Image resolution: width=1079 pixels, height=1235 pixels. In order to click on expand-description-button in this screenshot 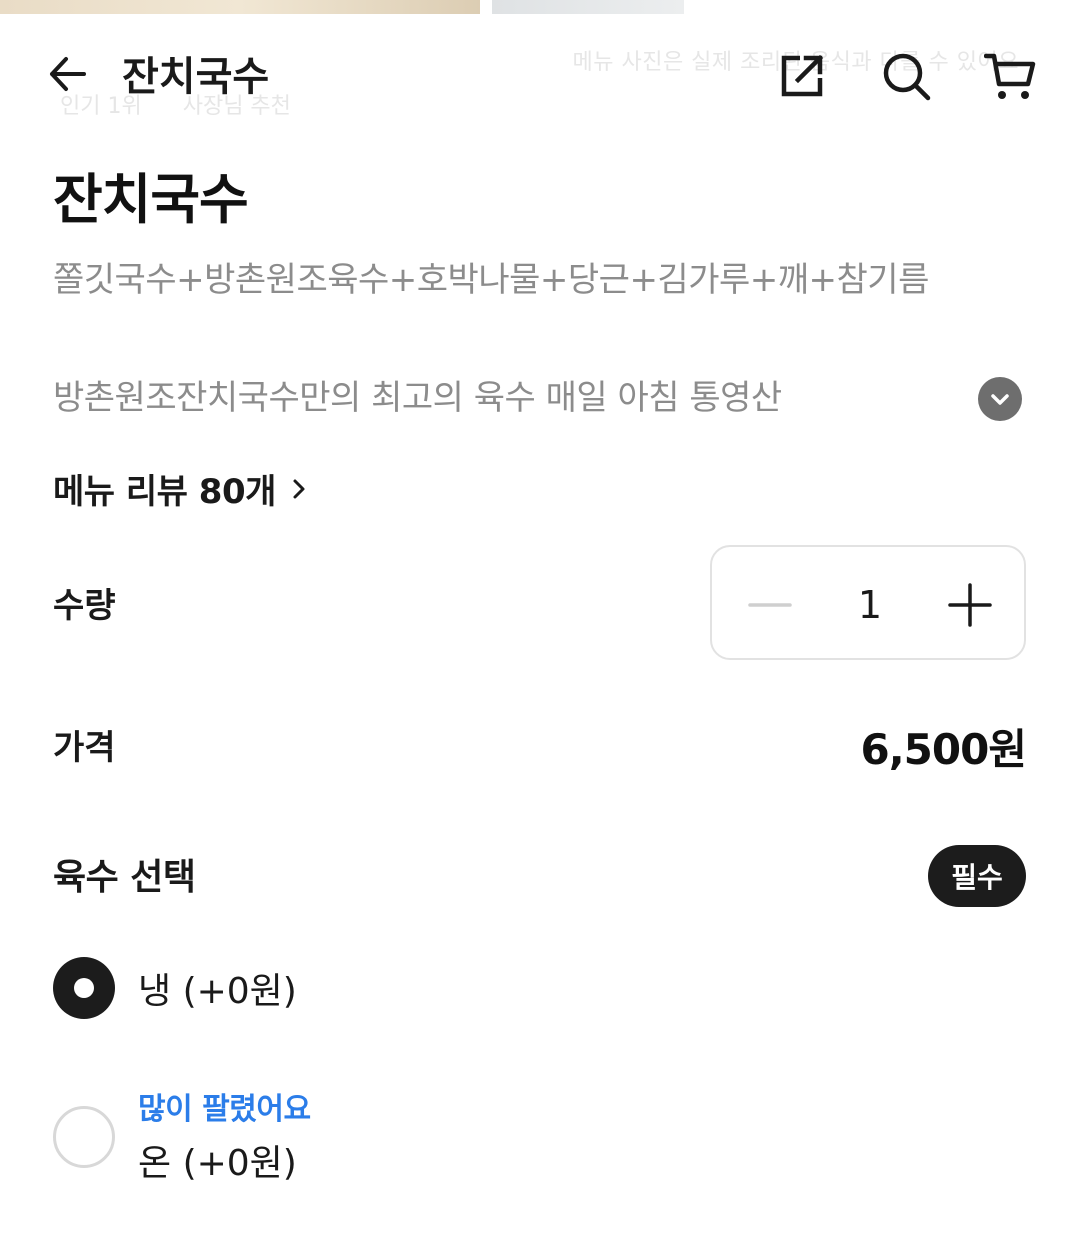, I will do `click(1000, 399)`.